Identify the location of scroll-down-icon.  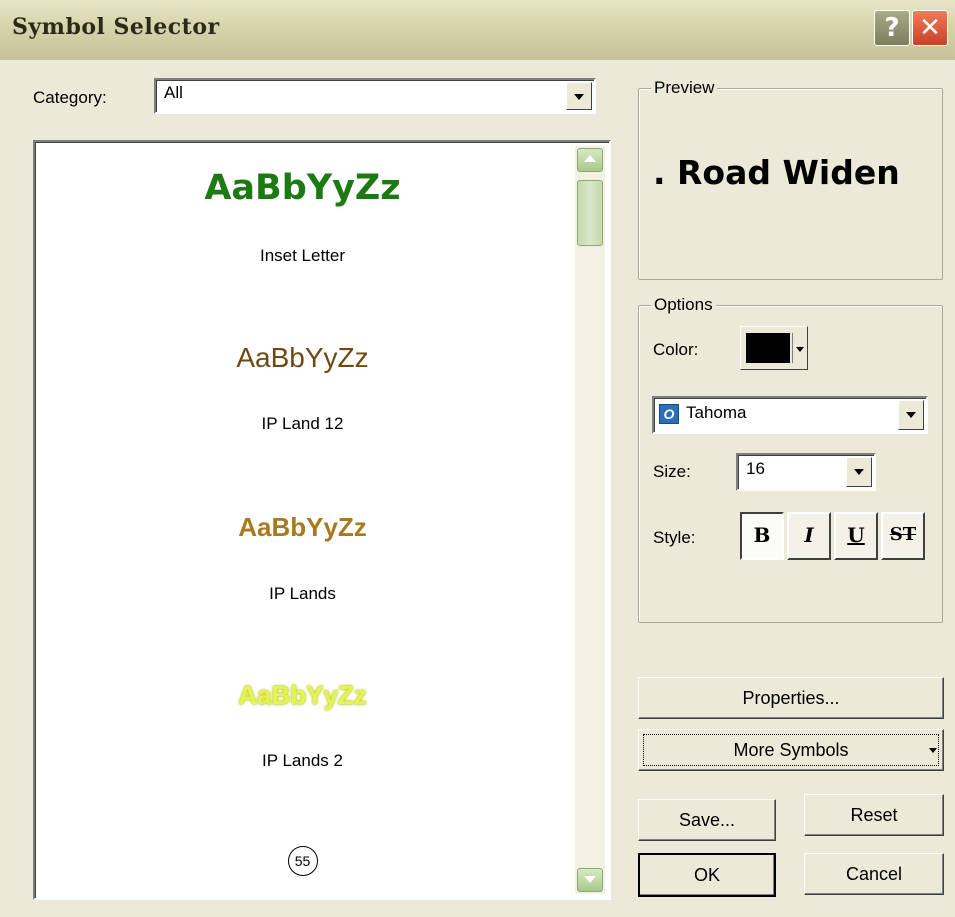
(590, 880).